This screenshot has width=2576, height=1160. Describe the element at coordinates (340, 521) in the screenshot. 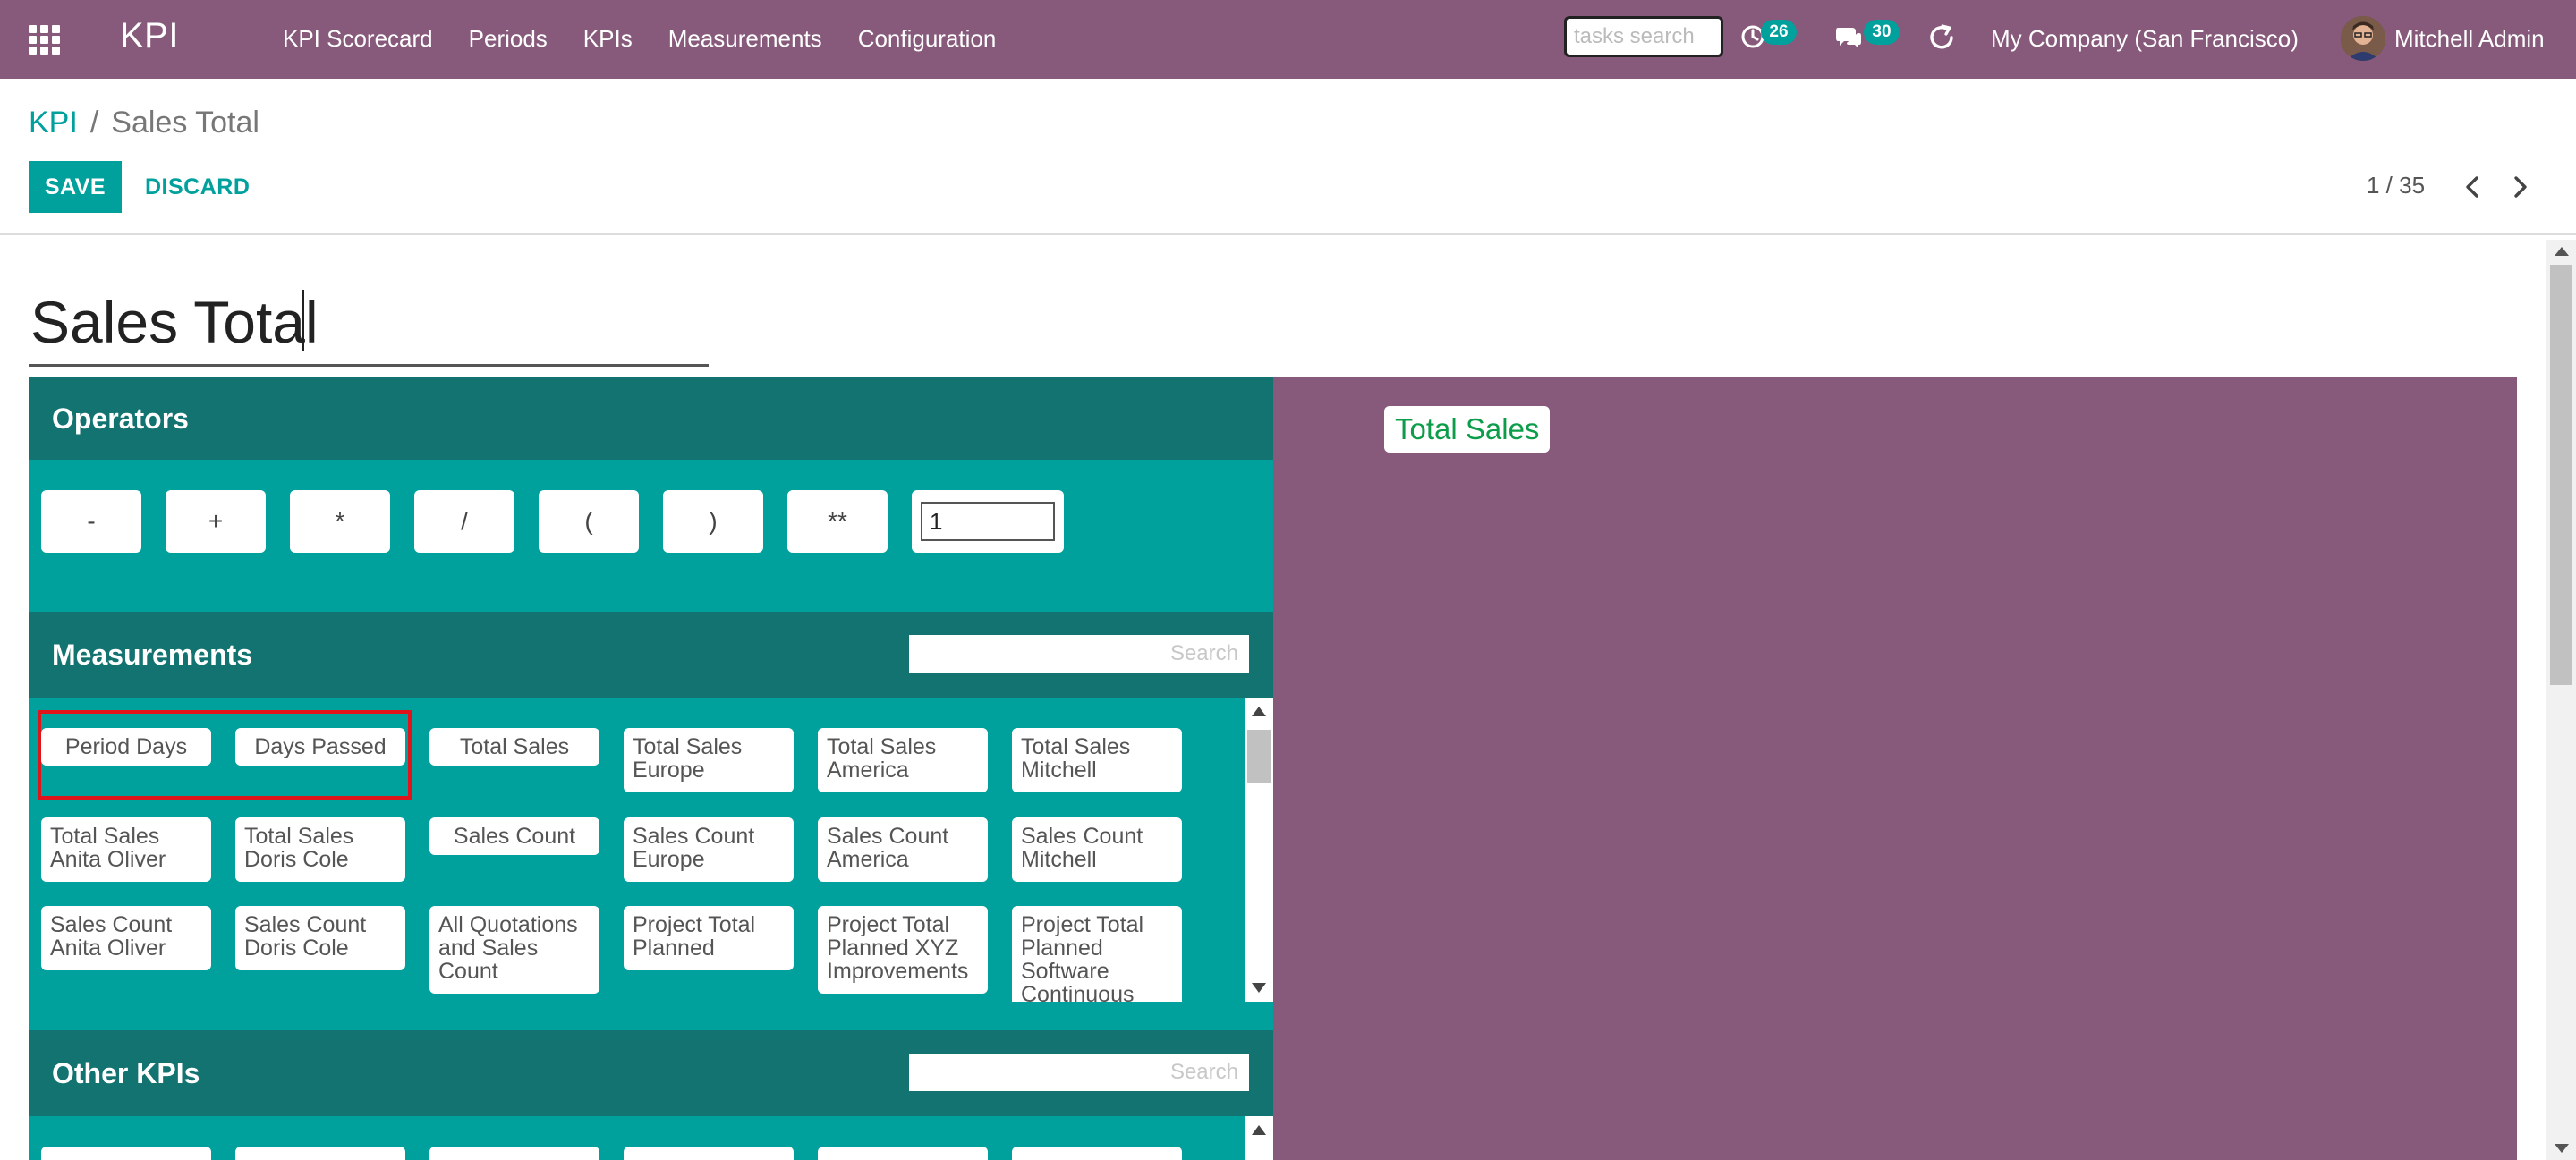

I see `operator-multiply-button: *` at that location.